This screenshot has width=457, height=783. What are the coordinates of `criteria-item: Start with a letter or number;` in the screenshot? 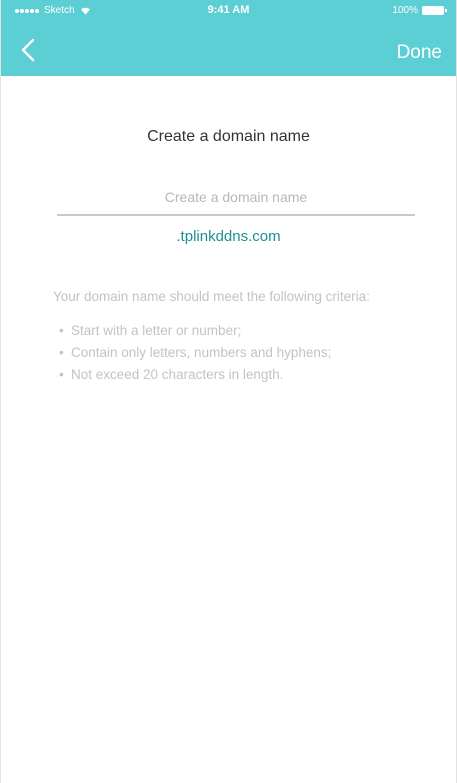 It's located at (233, 331).